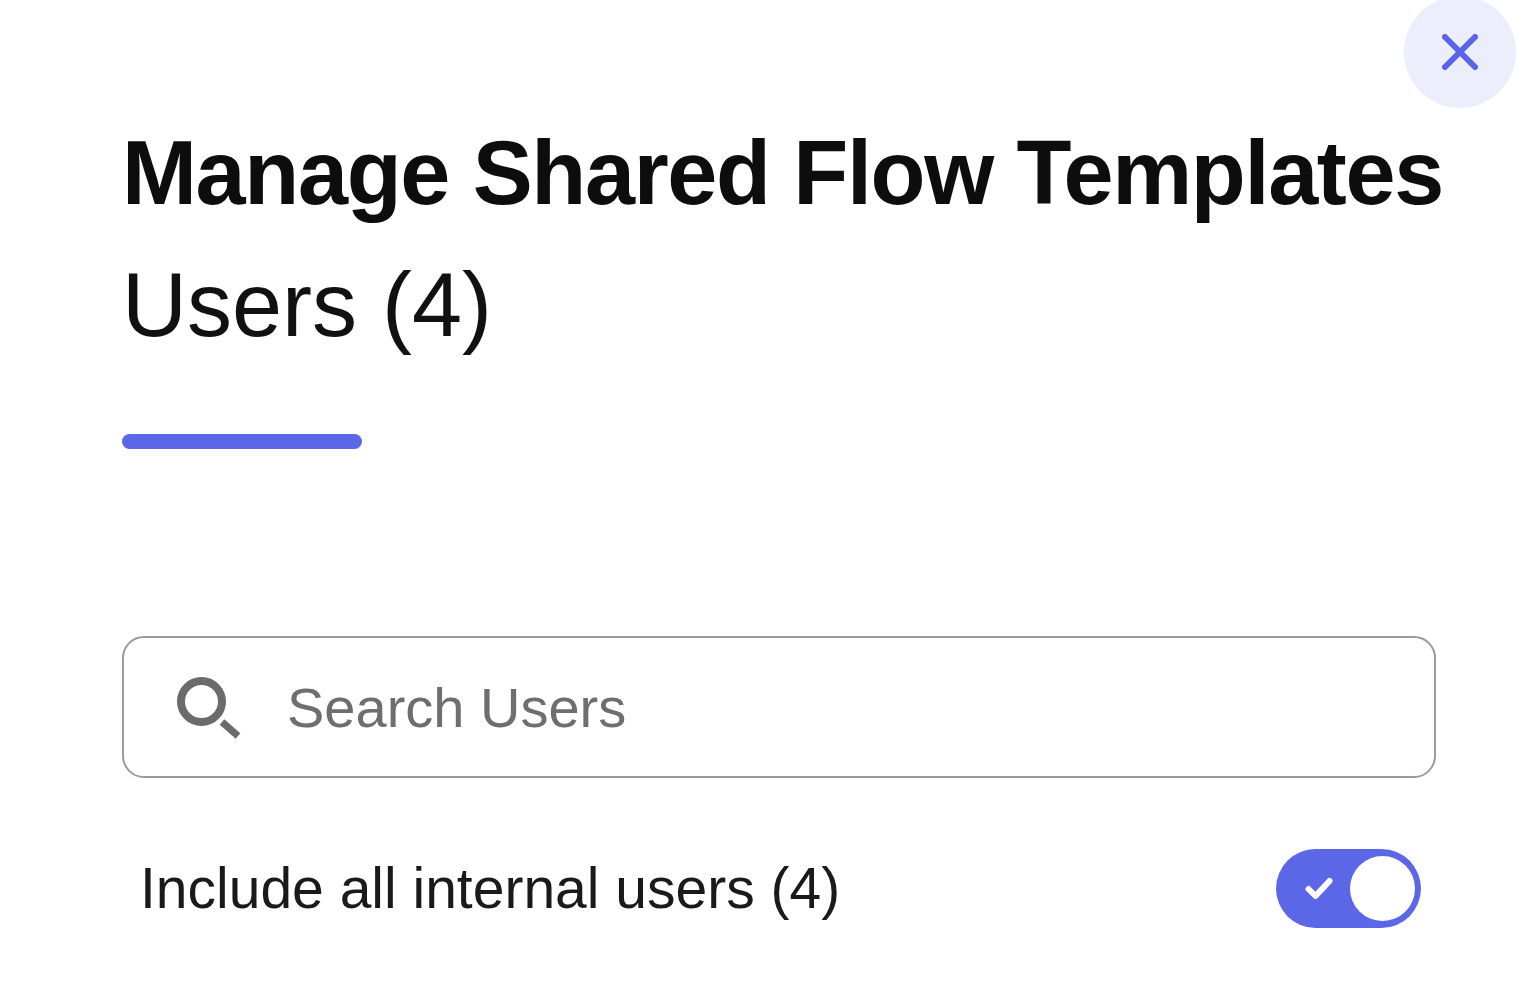 This screenshot has height=998, width=1536. What do you see at coordinates (779, 707) in the screenshot?
I see `search-field: Search Users` at bounding box center [779, 707].